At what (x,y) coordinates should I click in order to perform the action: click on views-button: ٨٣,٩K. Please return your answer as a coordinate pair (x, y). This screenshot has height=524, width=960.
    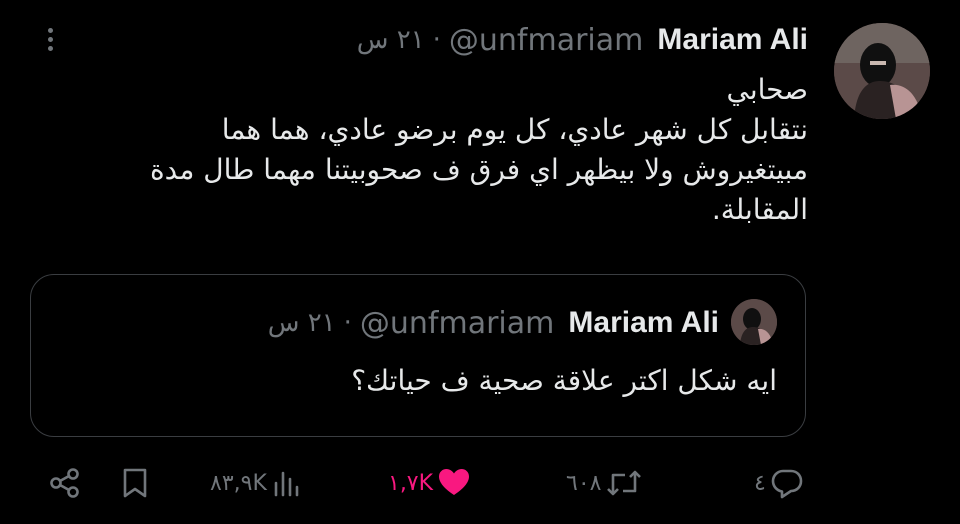
    Looking at the image, I should click on (255, 483).